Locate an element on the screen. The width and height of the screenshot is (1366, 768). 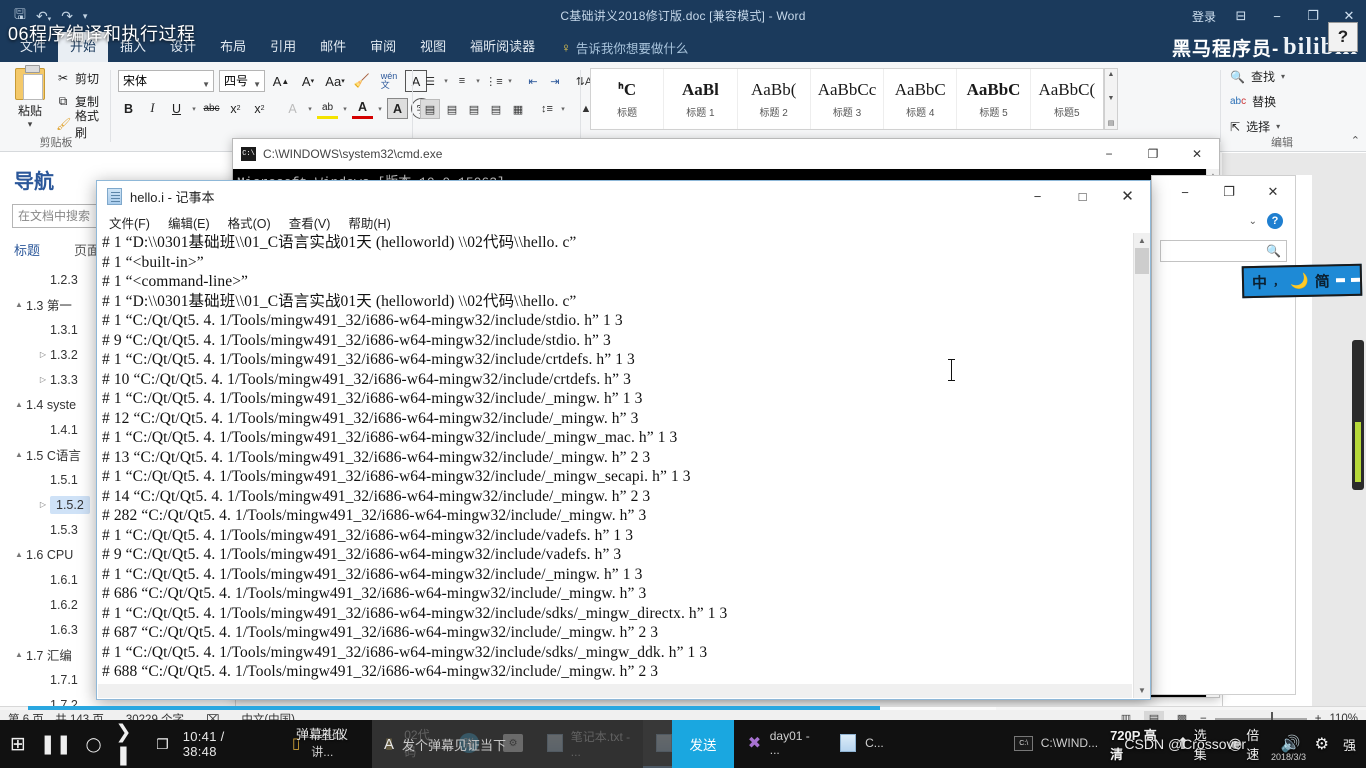
format-painter-button: 🖌 格式刷 is located at coordinates (83, 124).